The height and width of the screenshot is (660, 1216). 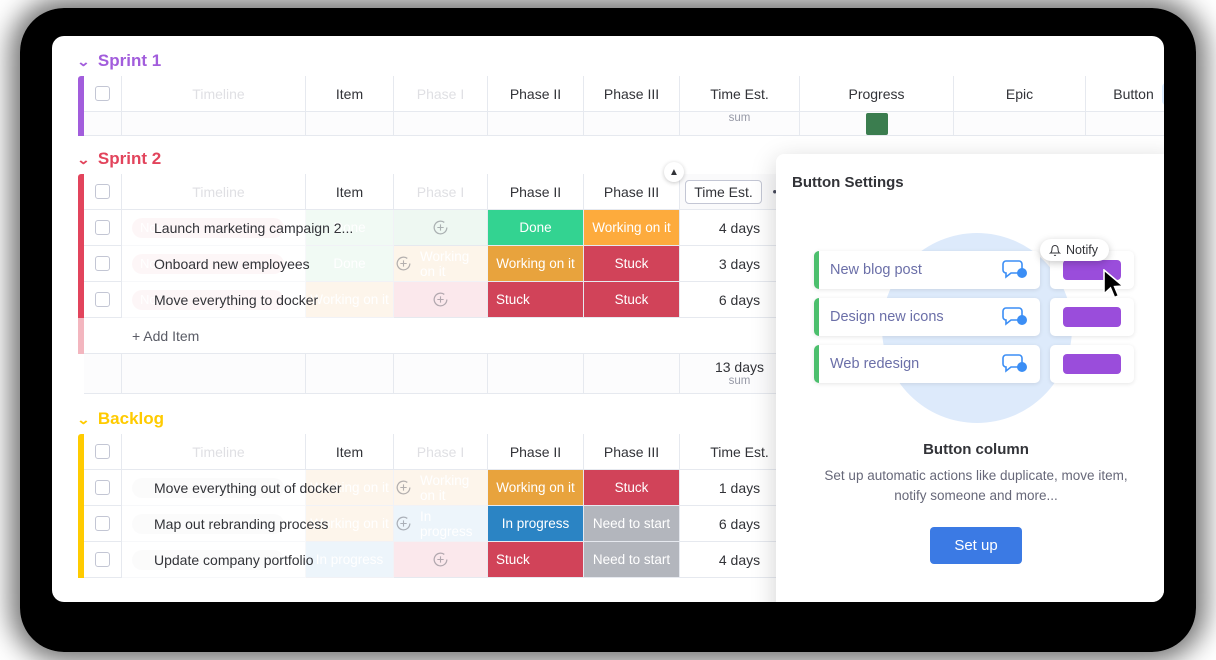 I want to click on column-header-epic: Epic, so click(x=1020, y=94).